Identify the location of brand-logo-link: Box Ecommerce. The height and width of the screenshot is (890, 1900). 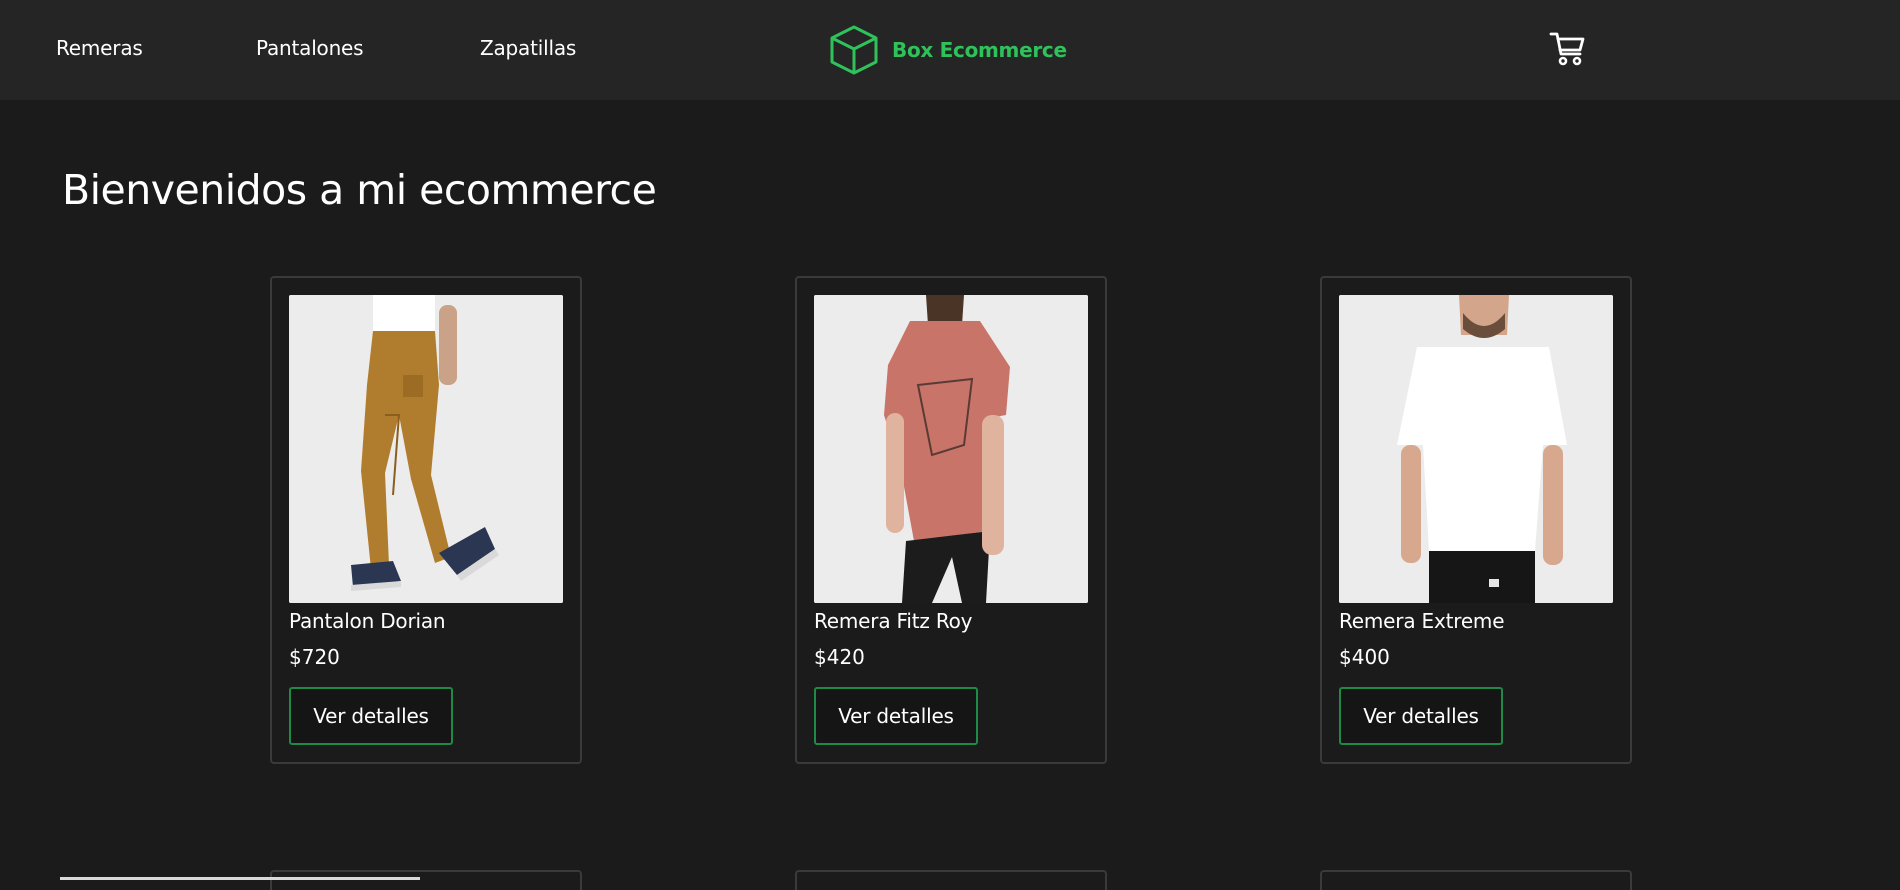
(947, 50).